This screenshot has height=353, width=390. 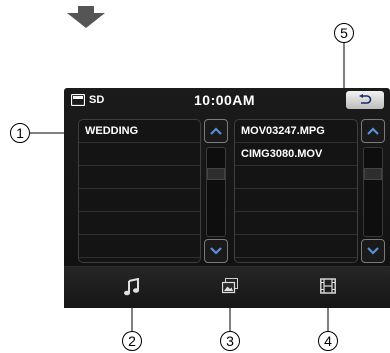 I want to click on storage-label: SD, so click(x=97, y=100).